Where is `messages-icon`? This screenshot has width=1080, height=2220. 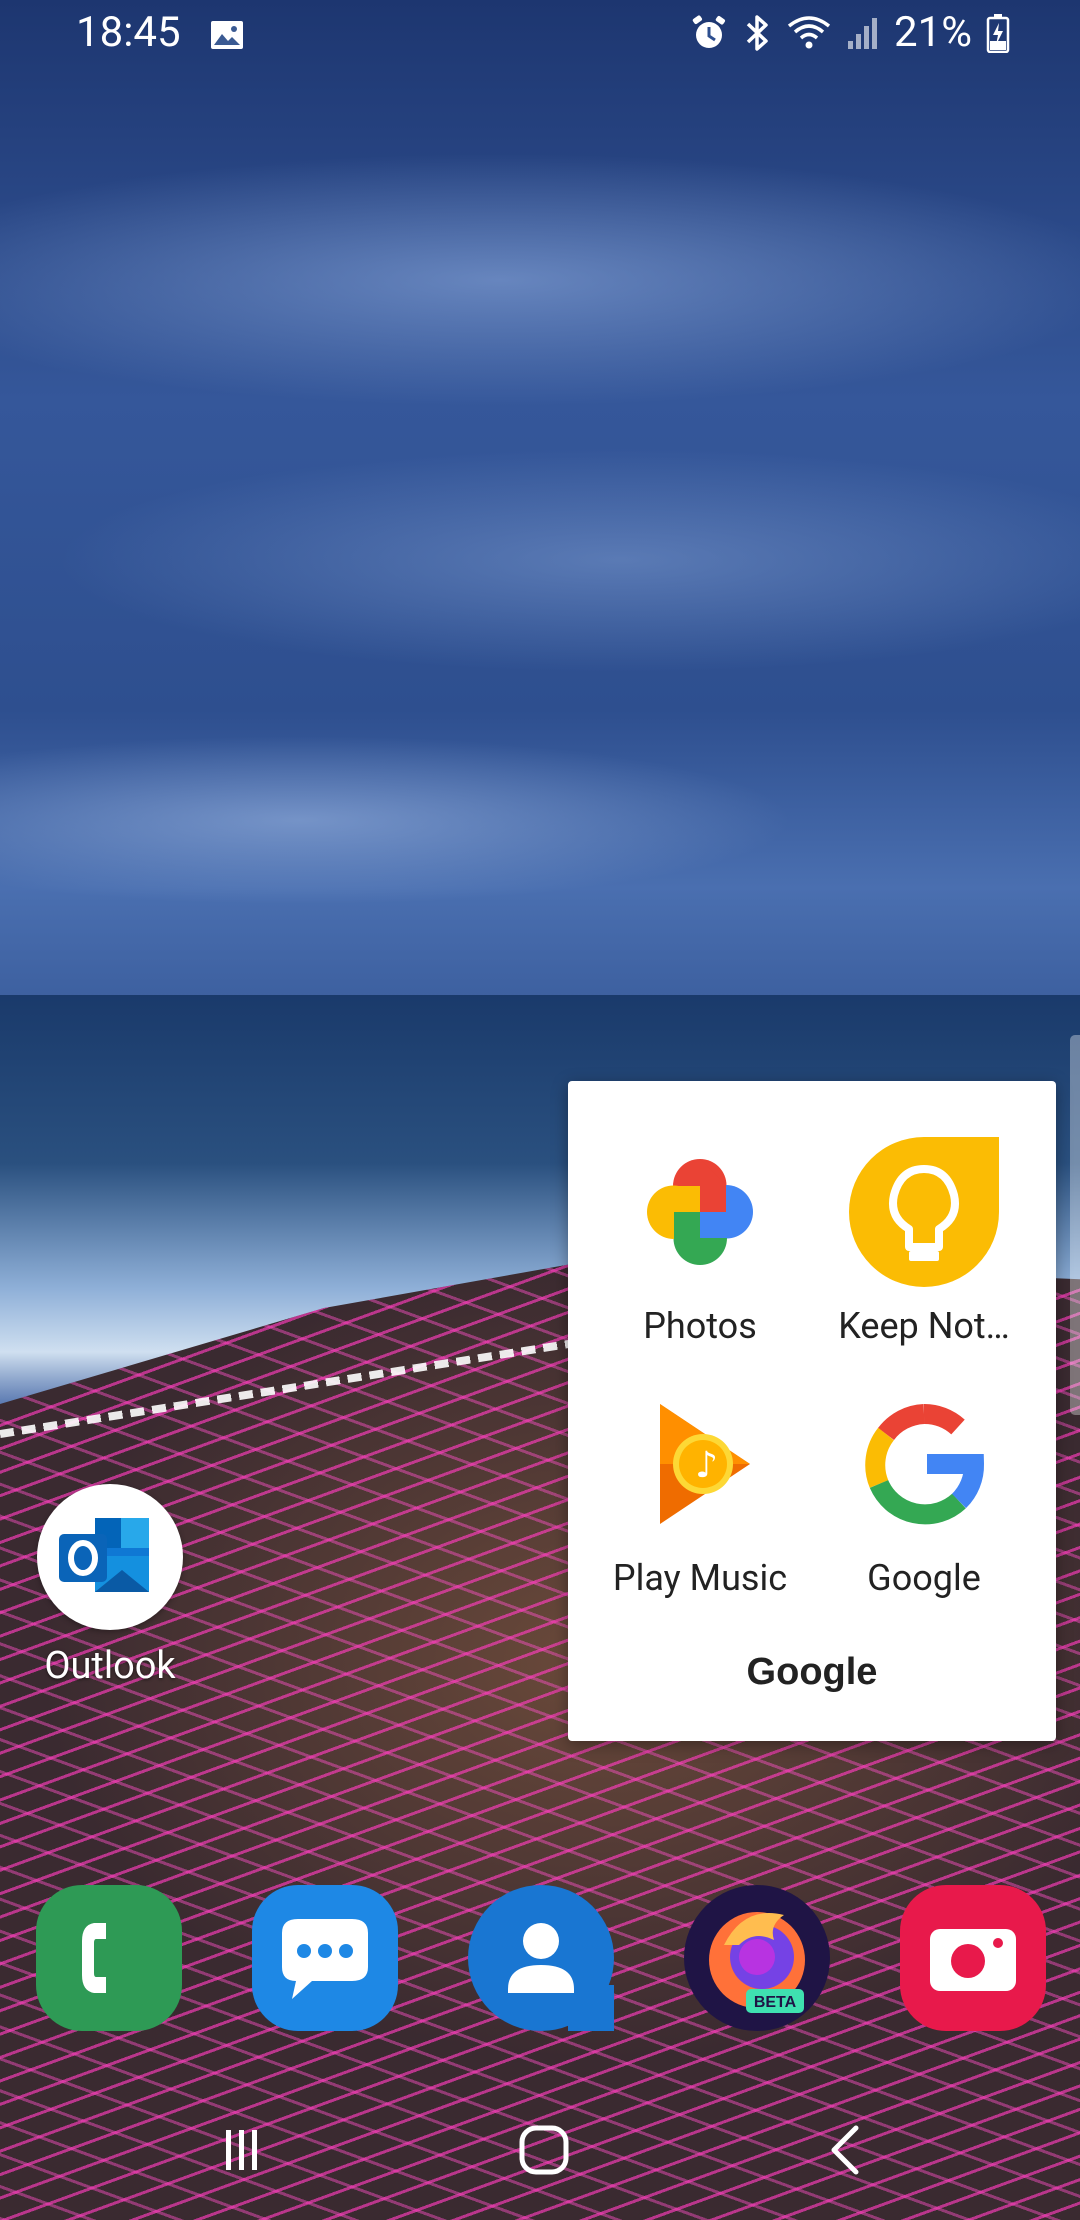 messages-icon is located at coordinates (325, 1958).